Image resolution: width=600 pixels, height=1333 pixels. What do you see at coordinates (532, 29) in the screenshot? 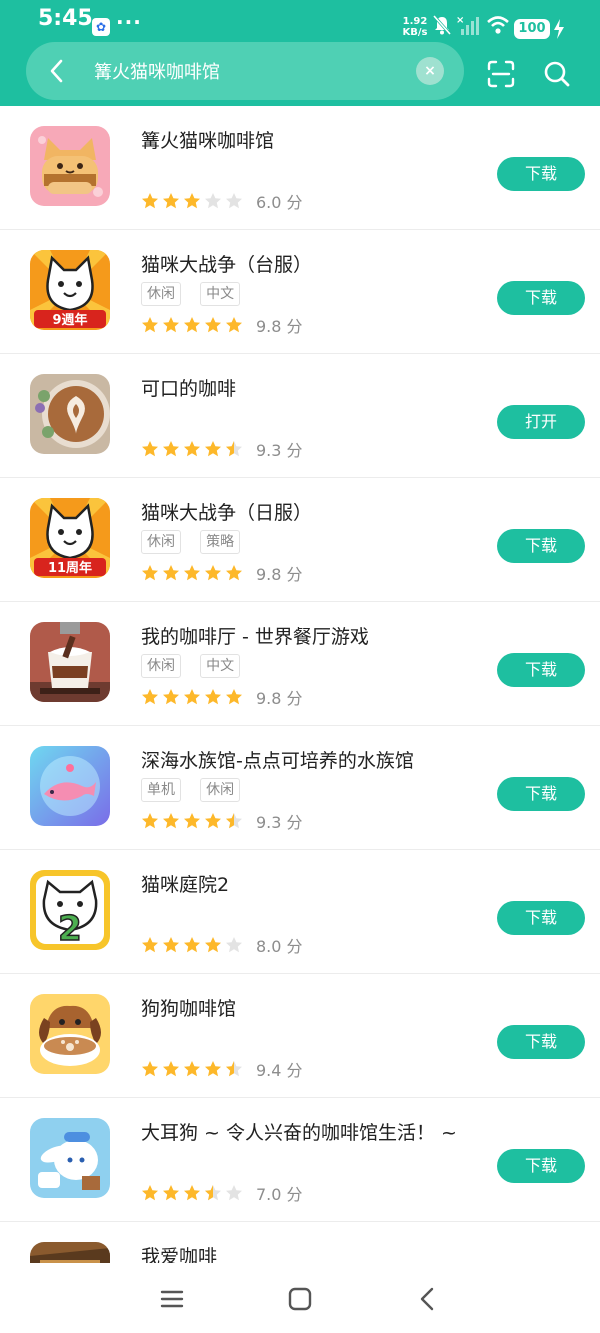
I see `battery-indicator: 100` at bounding box center [532, 29].